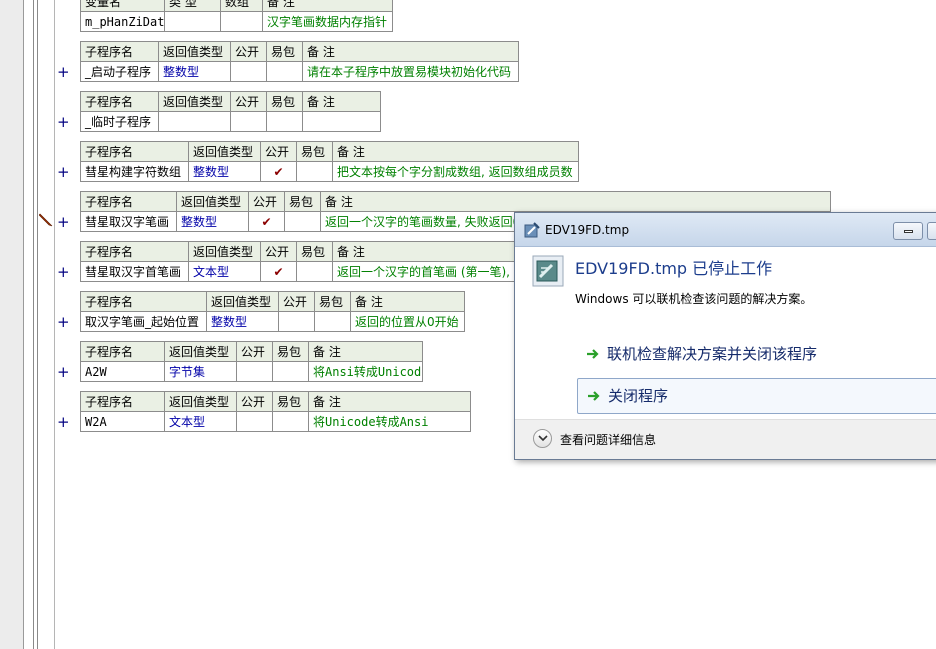 This screenshot has height=649, width=936. Describe the element at coordinates (143, 321) in the screenshot. I see `sub-name-cell: 取汉字笔画_起始位置` at that location.